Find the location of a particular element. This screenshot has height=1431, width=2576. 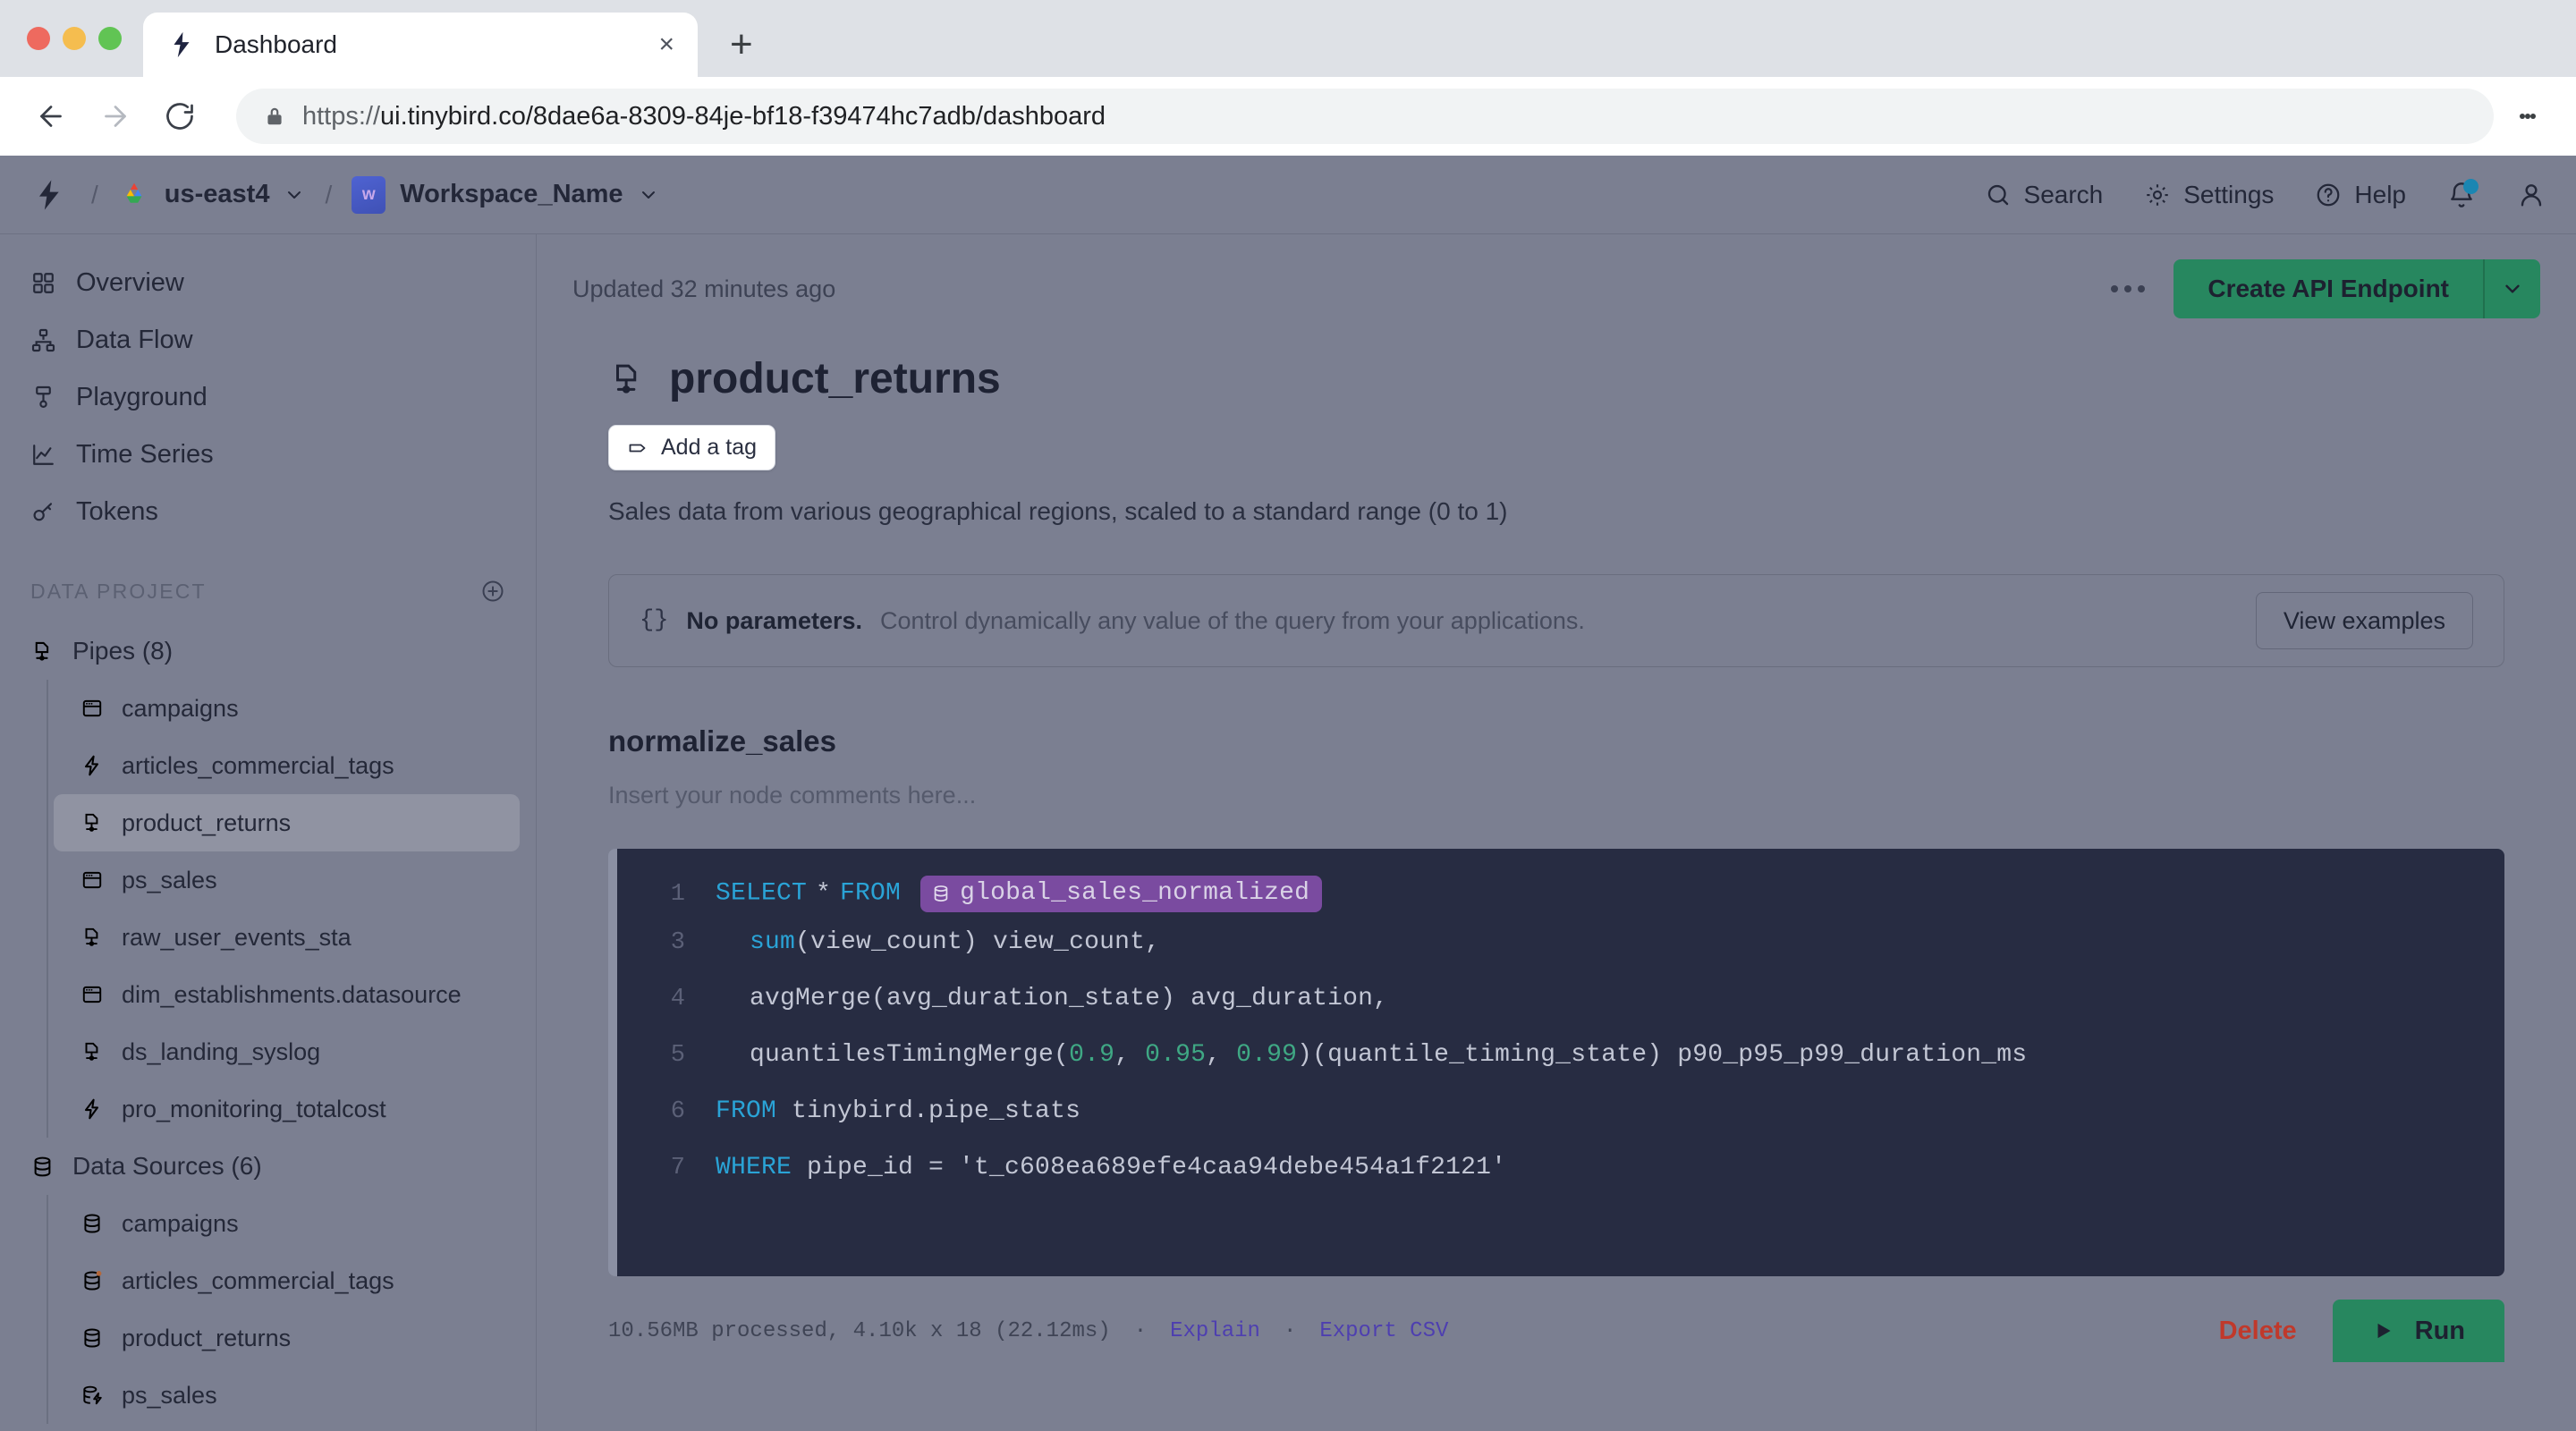

code-text: SELECT * FROM global_sales_normalized is located at coordinates (1019, 892).